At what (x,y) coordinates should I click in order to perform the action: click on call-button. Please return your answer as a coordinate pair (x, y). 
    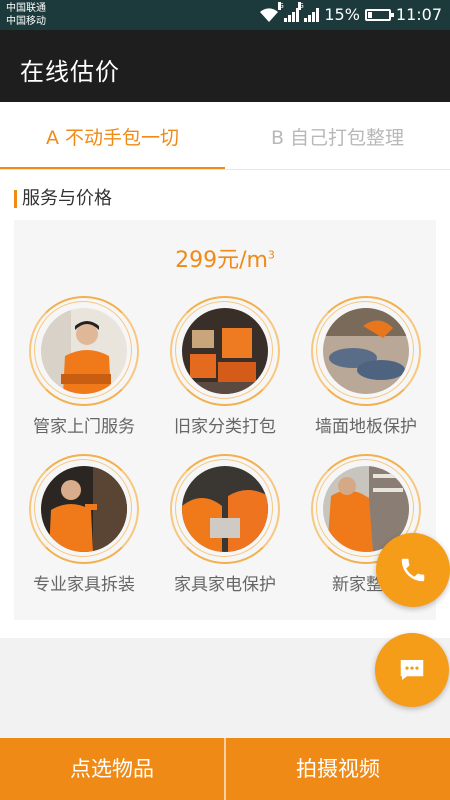
    Looking at the image, I should click on (413, 570).